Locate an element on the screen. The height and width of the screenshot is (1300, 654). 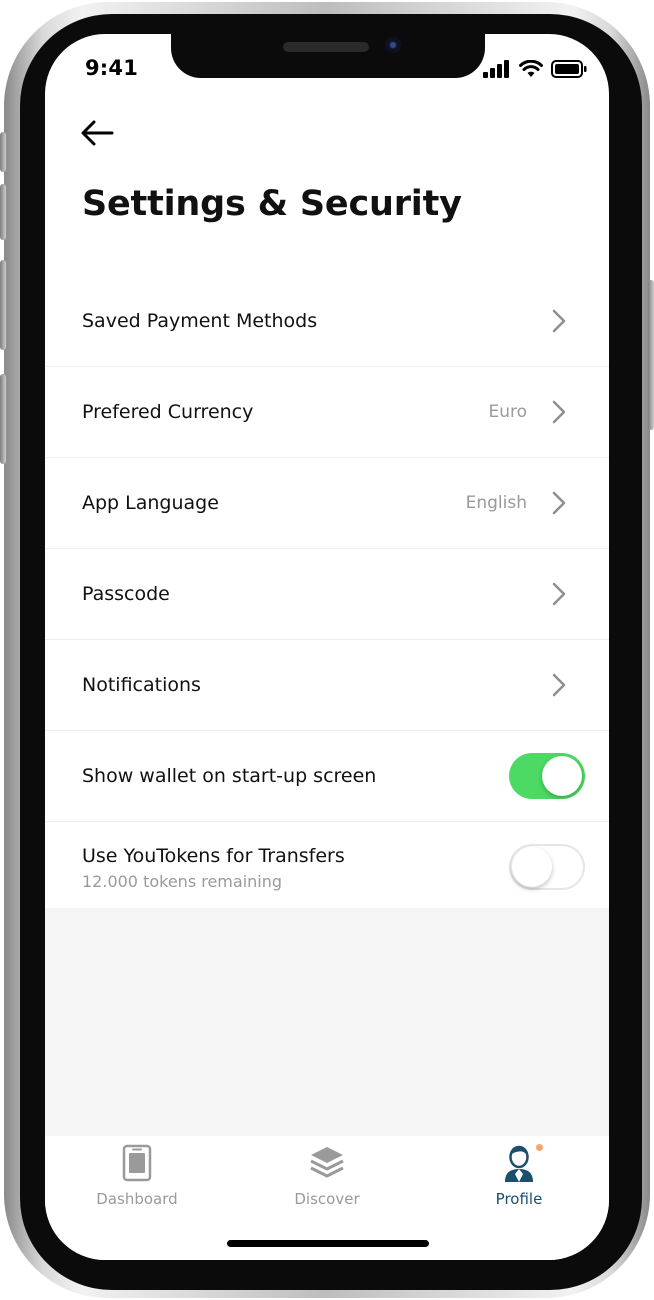
dashboard-icon is located at coordinates (137, 1163).